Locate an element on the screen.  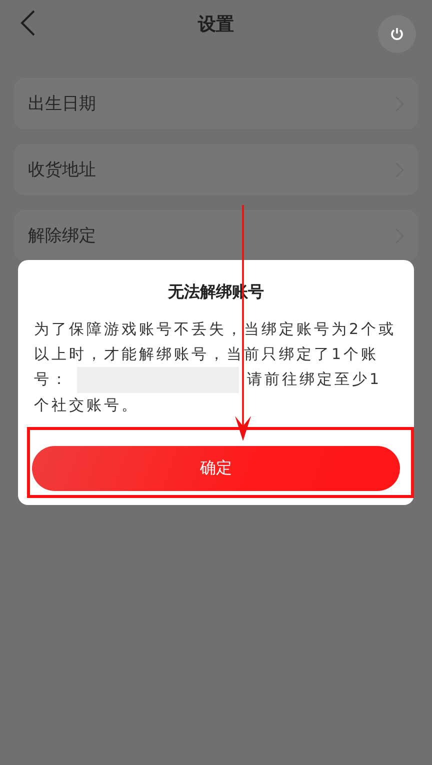
row-label: 解除绑定 is located at coordinates (62, 236).